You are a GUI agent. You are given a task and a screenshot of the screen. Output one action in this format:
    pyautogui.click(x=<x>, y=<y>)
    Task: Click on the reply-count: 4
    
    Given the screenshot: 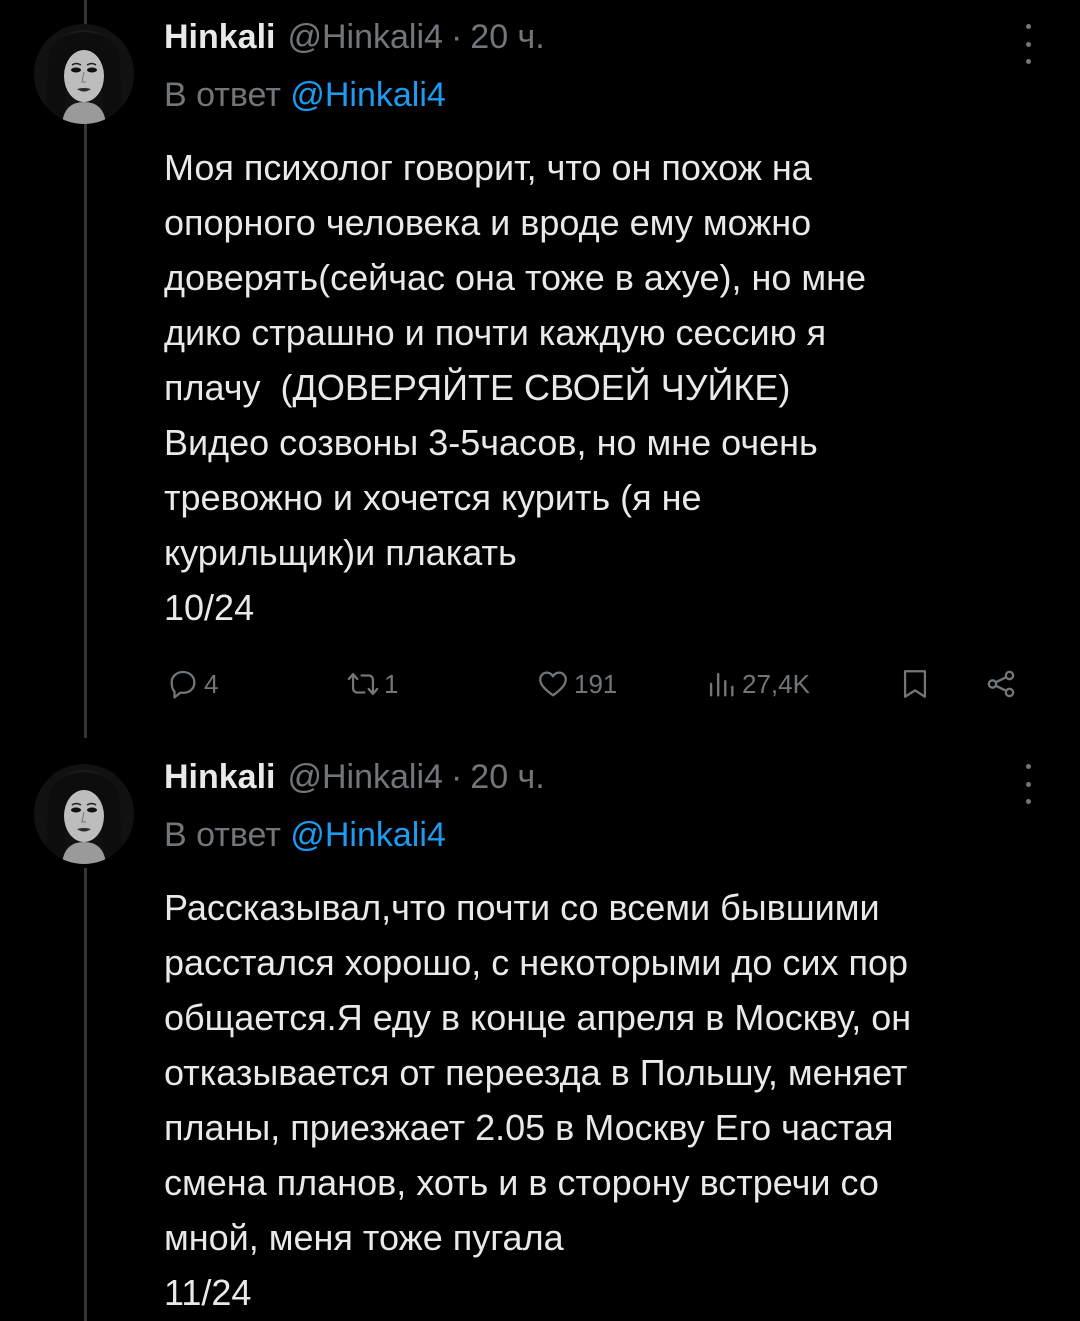 What is the action you would take?
    pyautogui.click(x=211, y=683)
    